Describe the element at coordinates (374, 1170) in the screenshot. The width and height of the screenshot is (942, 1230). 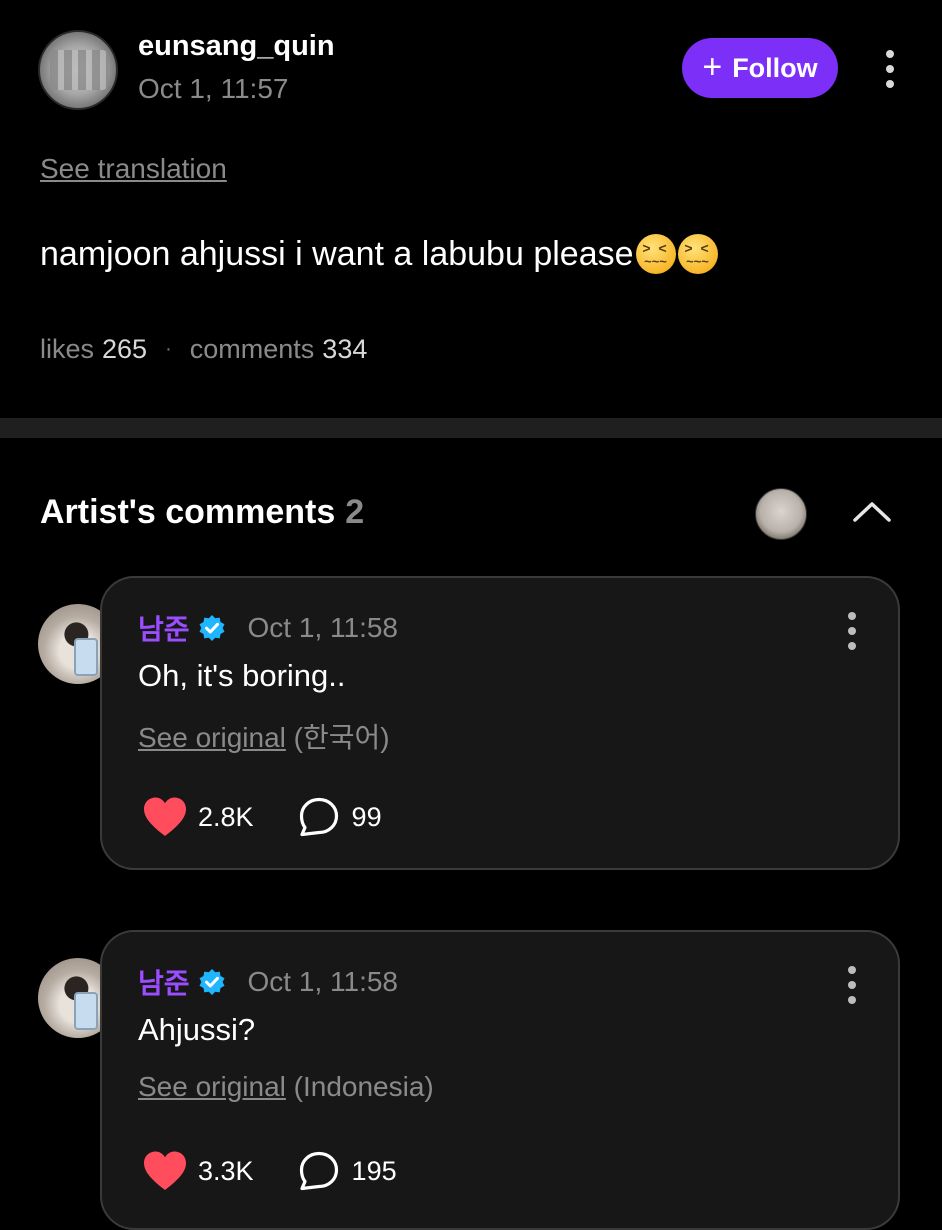
I see `comment-reply-count: 195` at that location.